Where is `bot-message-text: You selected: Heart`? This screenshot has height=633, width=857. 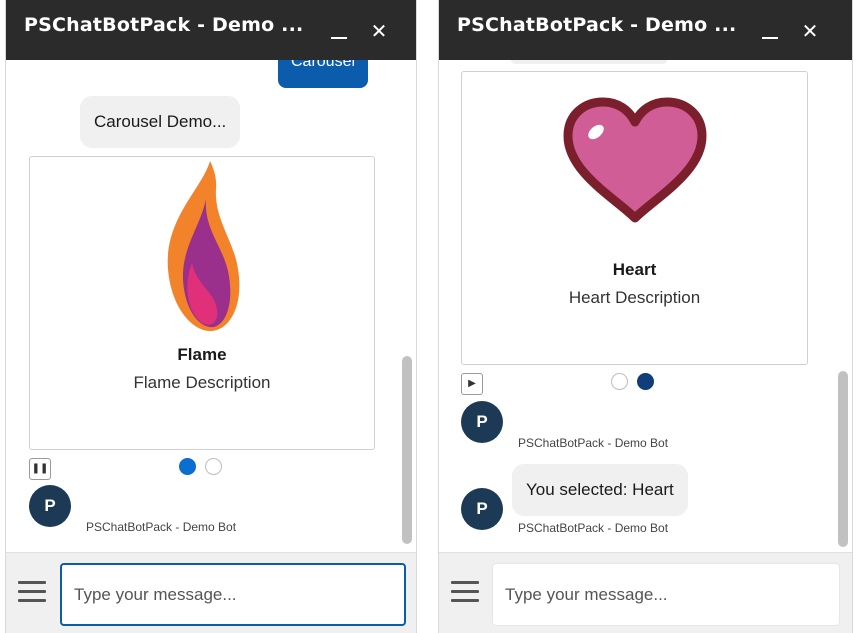
bot-message-text: You selected: Heart is located at coordinates (600, 489).